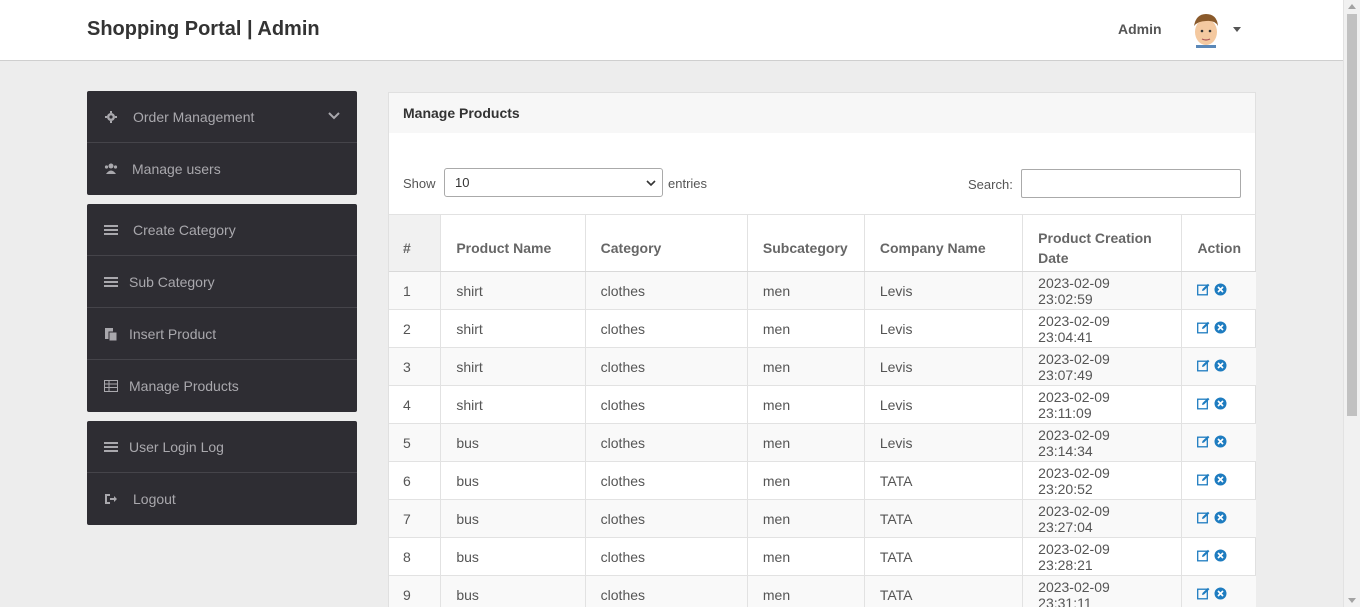  What do you see at coordinates (944, 243) in the screenshot?
I see `column-header-company-name: Company Name` at bounding box center [944, 243].